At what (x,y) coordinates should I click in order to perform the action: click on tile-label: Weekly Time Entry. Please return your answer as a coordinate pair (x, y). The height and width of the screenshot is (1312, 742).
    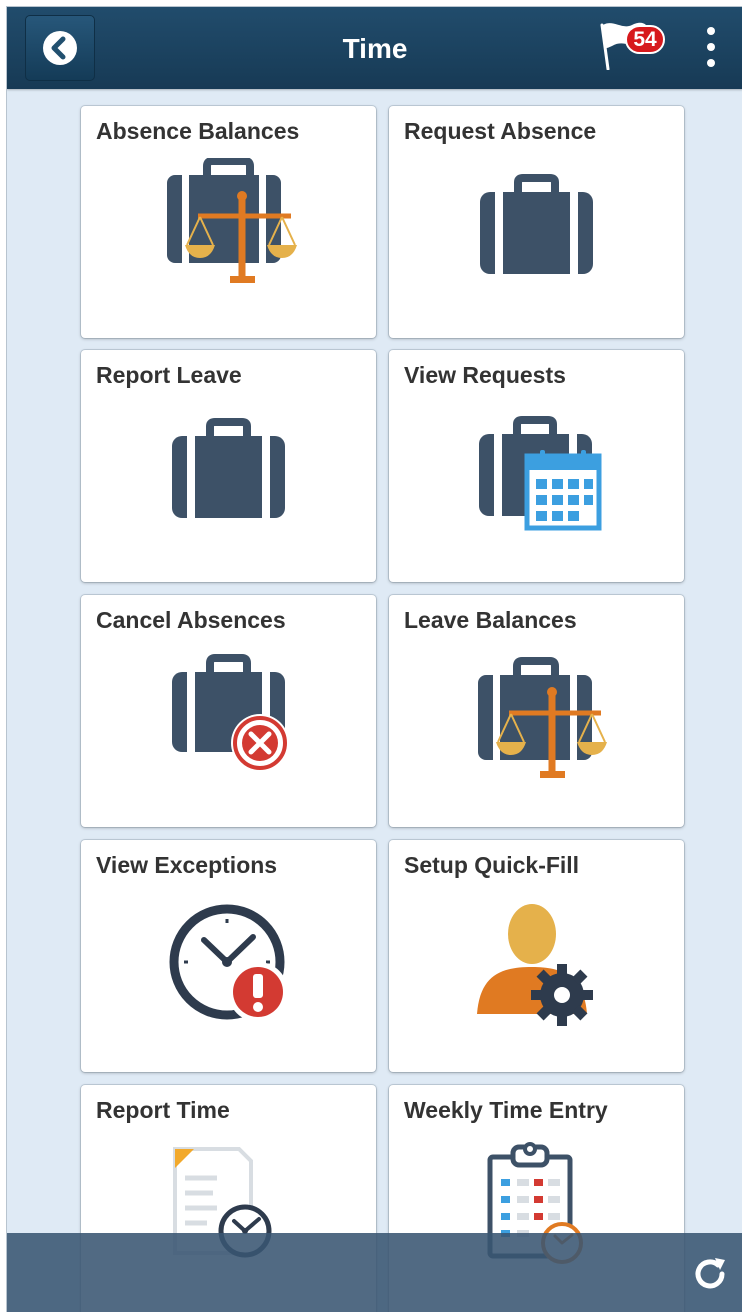
    Looking at the image, I should click on (506, 1110).